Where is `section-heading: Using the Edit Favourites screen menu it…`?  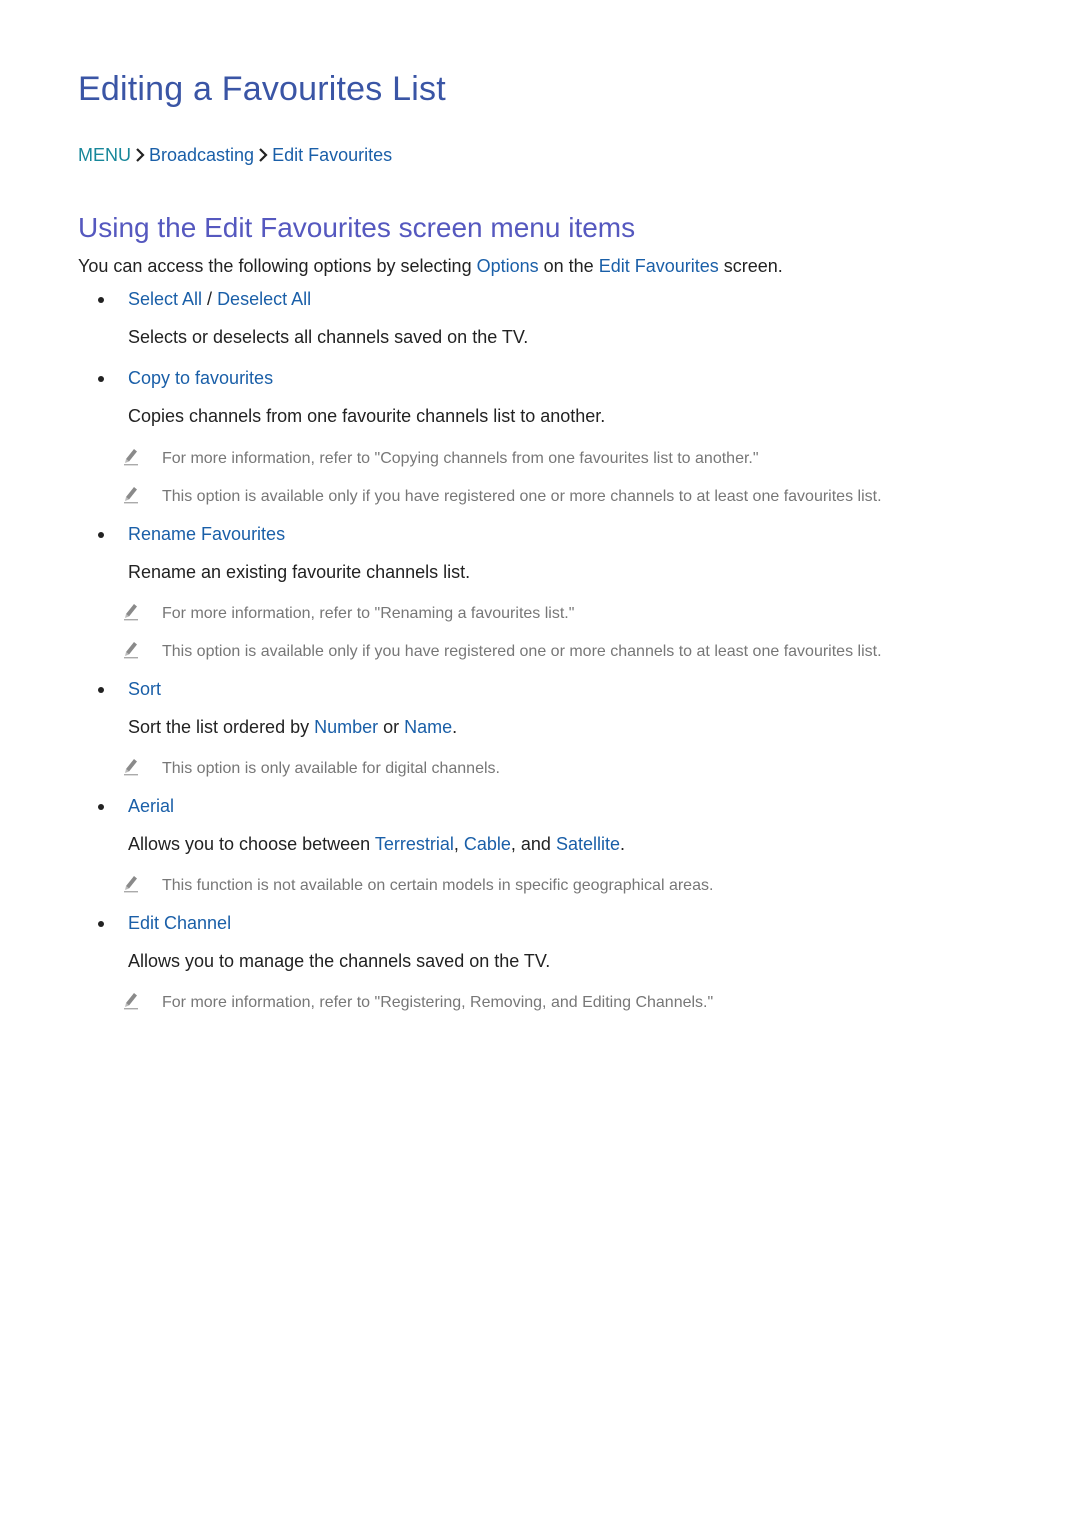 section-heading: Using the Edit Favourites screen menu it… is located at coordinates (357, 227).